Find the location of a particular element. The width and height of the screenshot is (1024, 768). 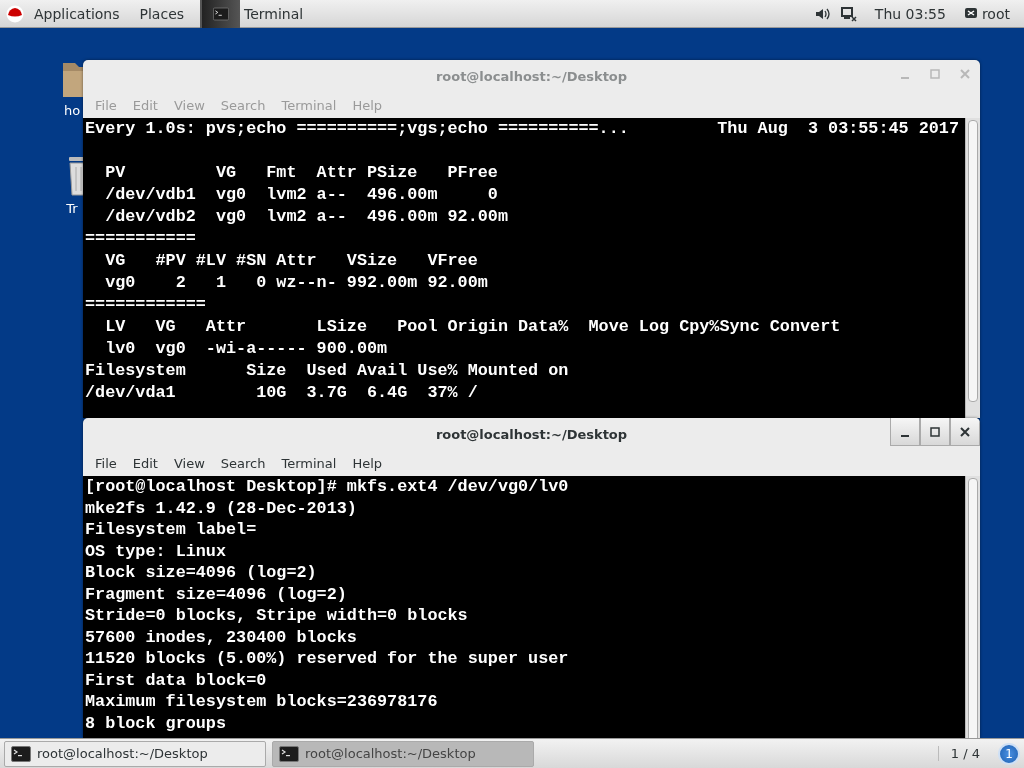

hat-icon is located at coordinates (15, 13).